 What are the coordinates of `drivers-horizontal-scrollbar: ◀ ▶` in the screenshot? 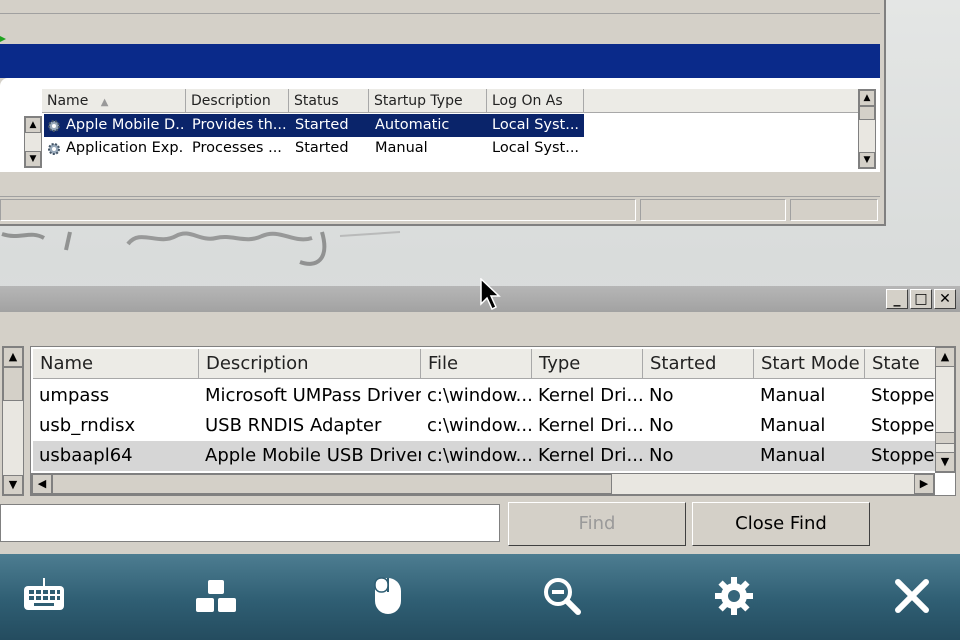 It's located at (483, 484).